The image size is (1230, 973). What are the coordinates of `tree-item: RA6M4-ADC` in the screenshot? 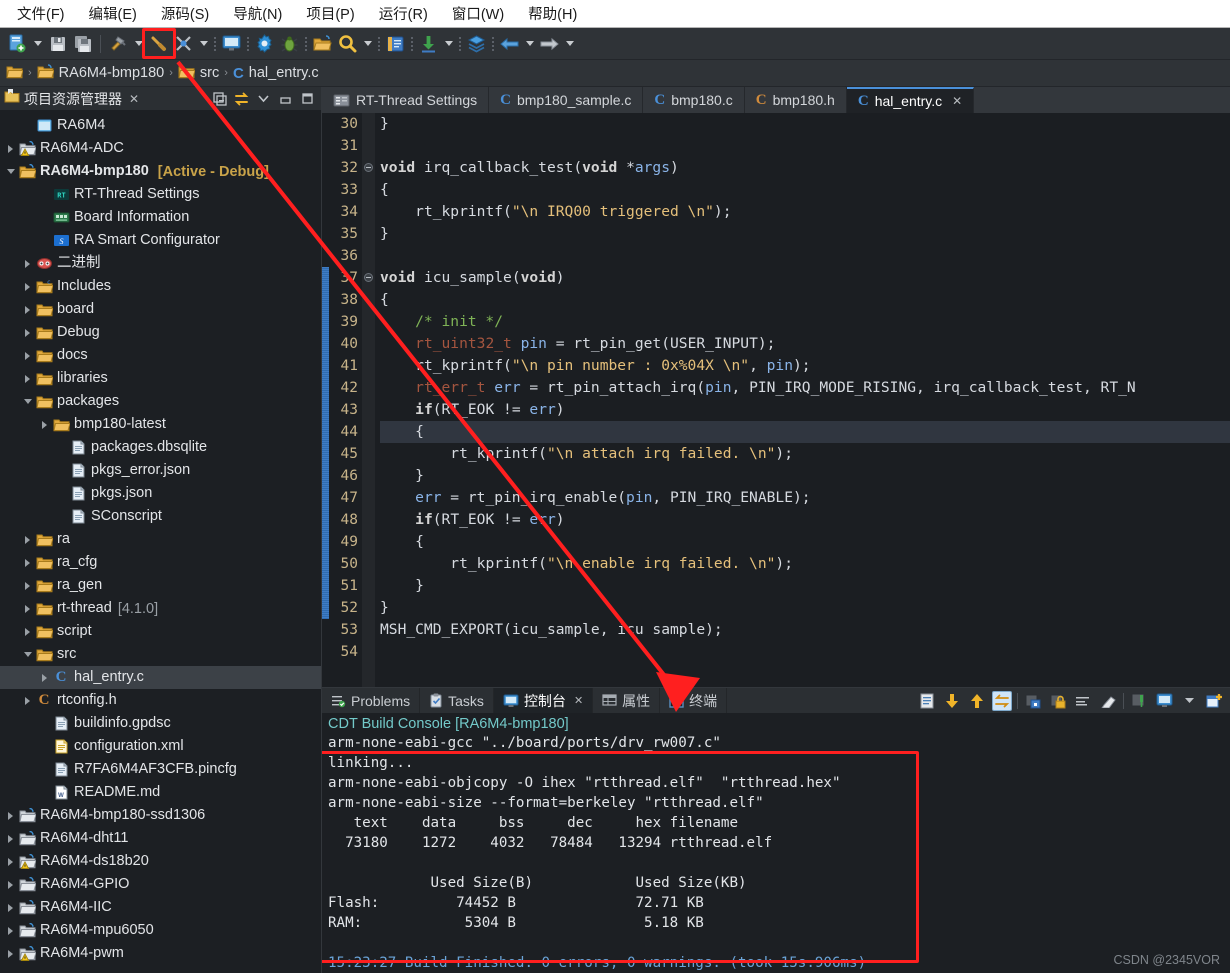 It's located at (160, 148).